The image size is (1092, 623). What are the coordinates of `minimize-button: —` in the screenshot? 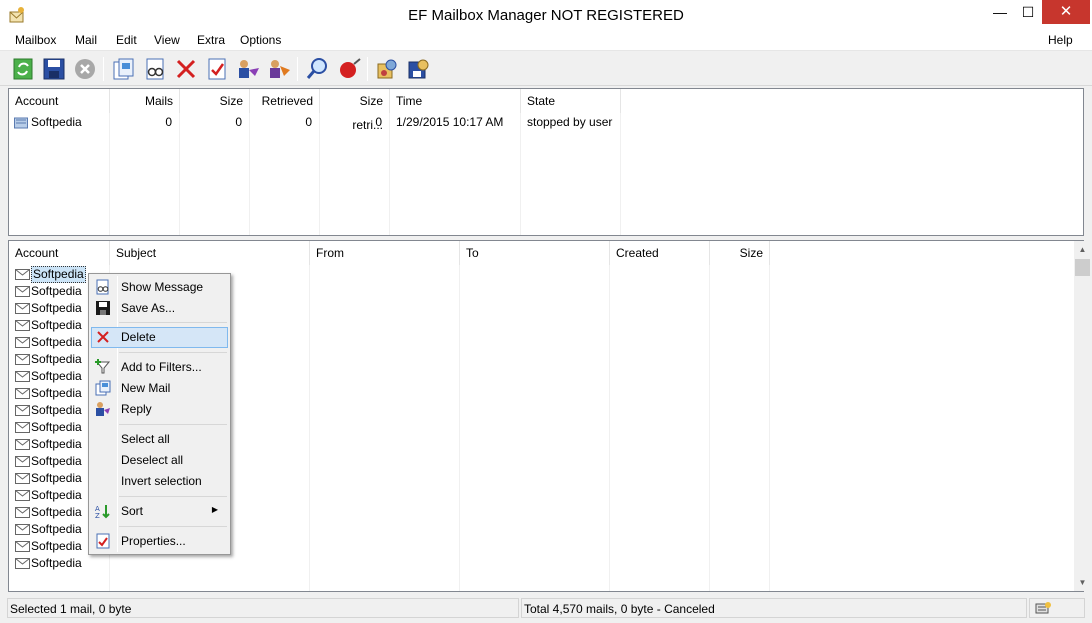 It's located at (1000, 12).